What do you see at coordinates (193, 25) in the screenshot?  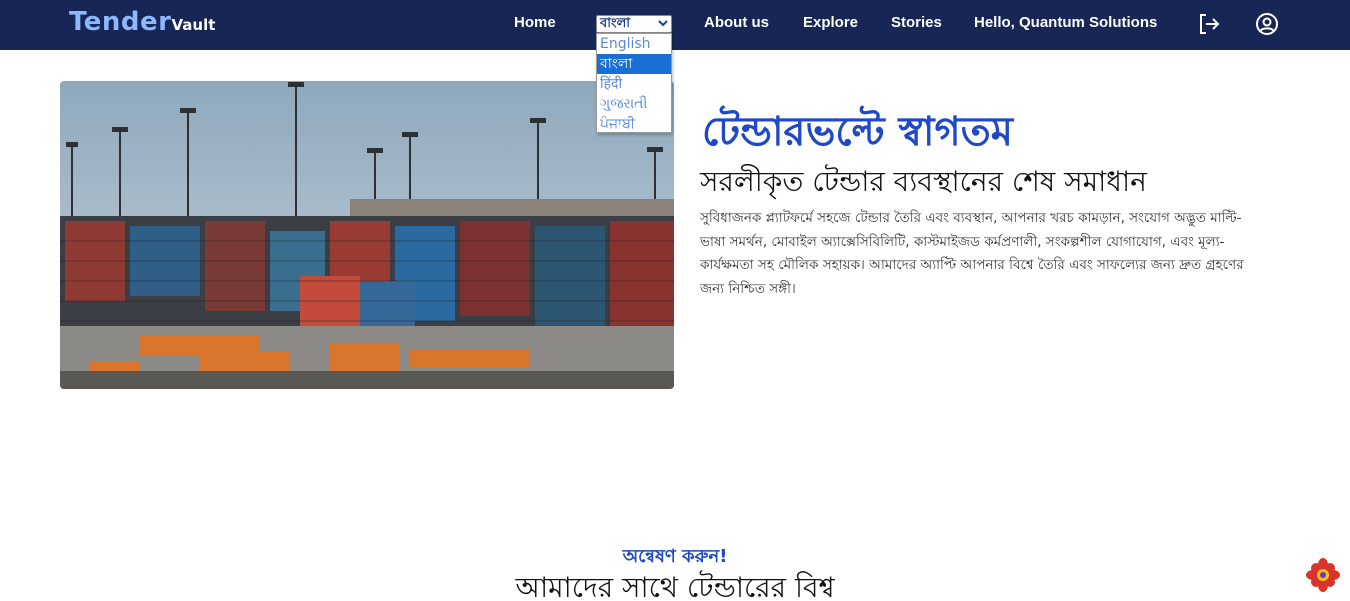 I see `brand-name-sub: Vault` at bounding box center [193, 25].